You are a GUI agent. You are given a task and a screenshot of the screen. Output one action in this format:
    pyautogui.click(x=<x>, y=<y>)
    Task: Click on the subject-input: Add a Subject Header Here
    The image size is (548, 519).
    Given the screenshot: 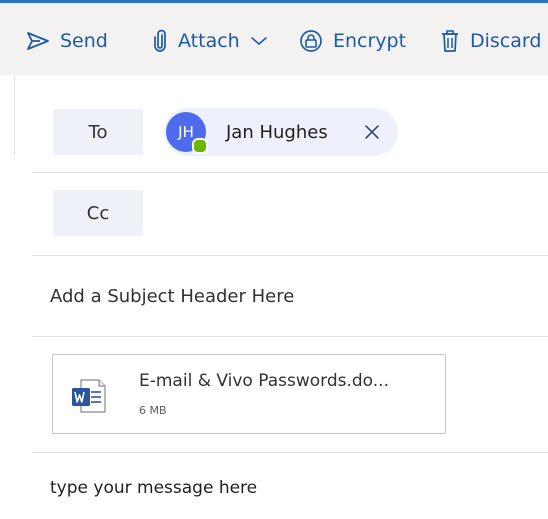 What is the action you would take?
    pyautogui.click(x=290, y=296)
    